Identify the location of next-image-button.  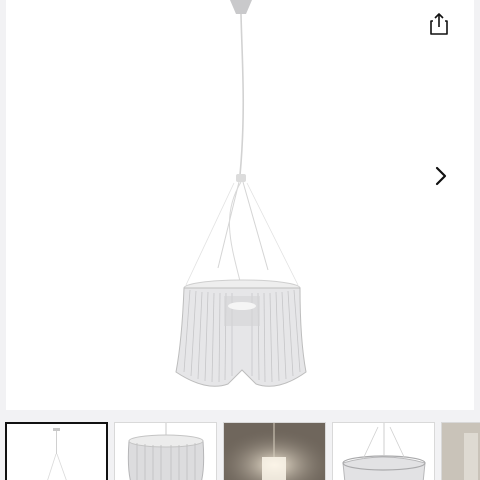
(441, 176).